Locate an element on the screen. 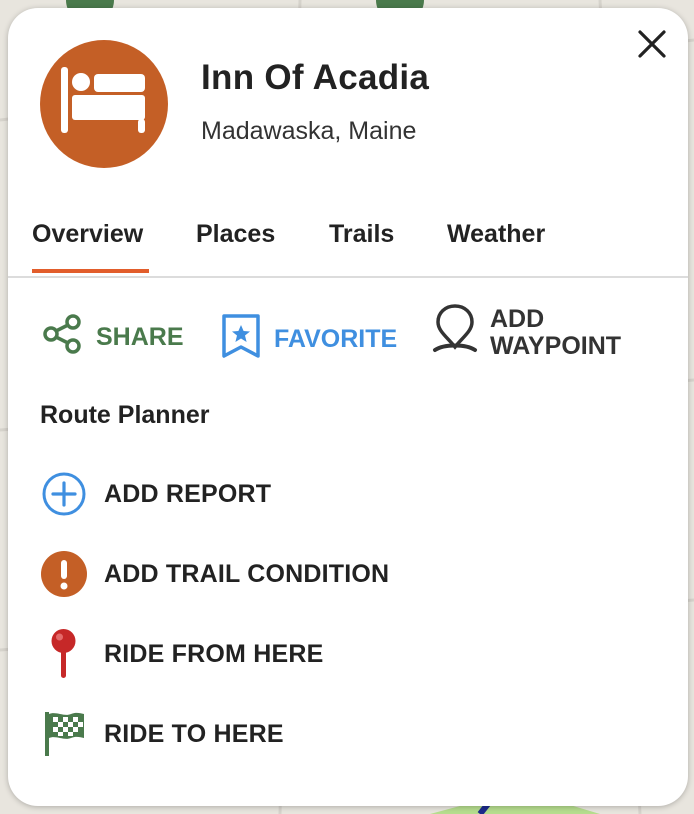 The height and width of the screenshot is (814, 694). close-icon is located at coordinates (652, 46).